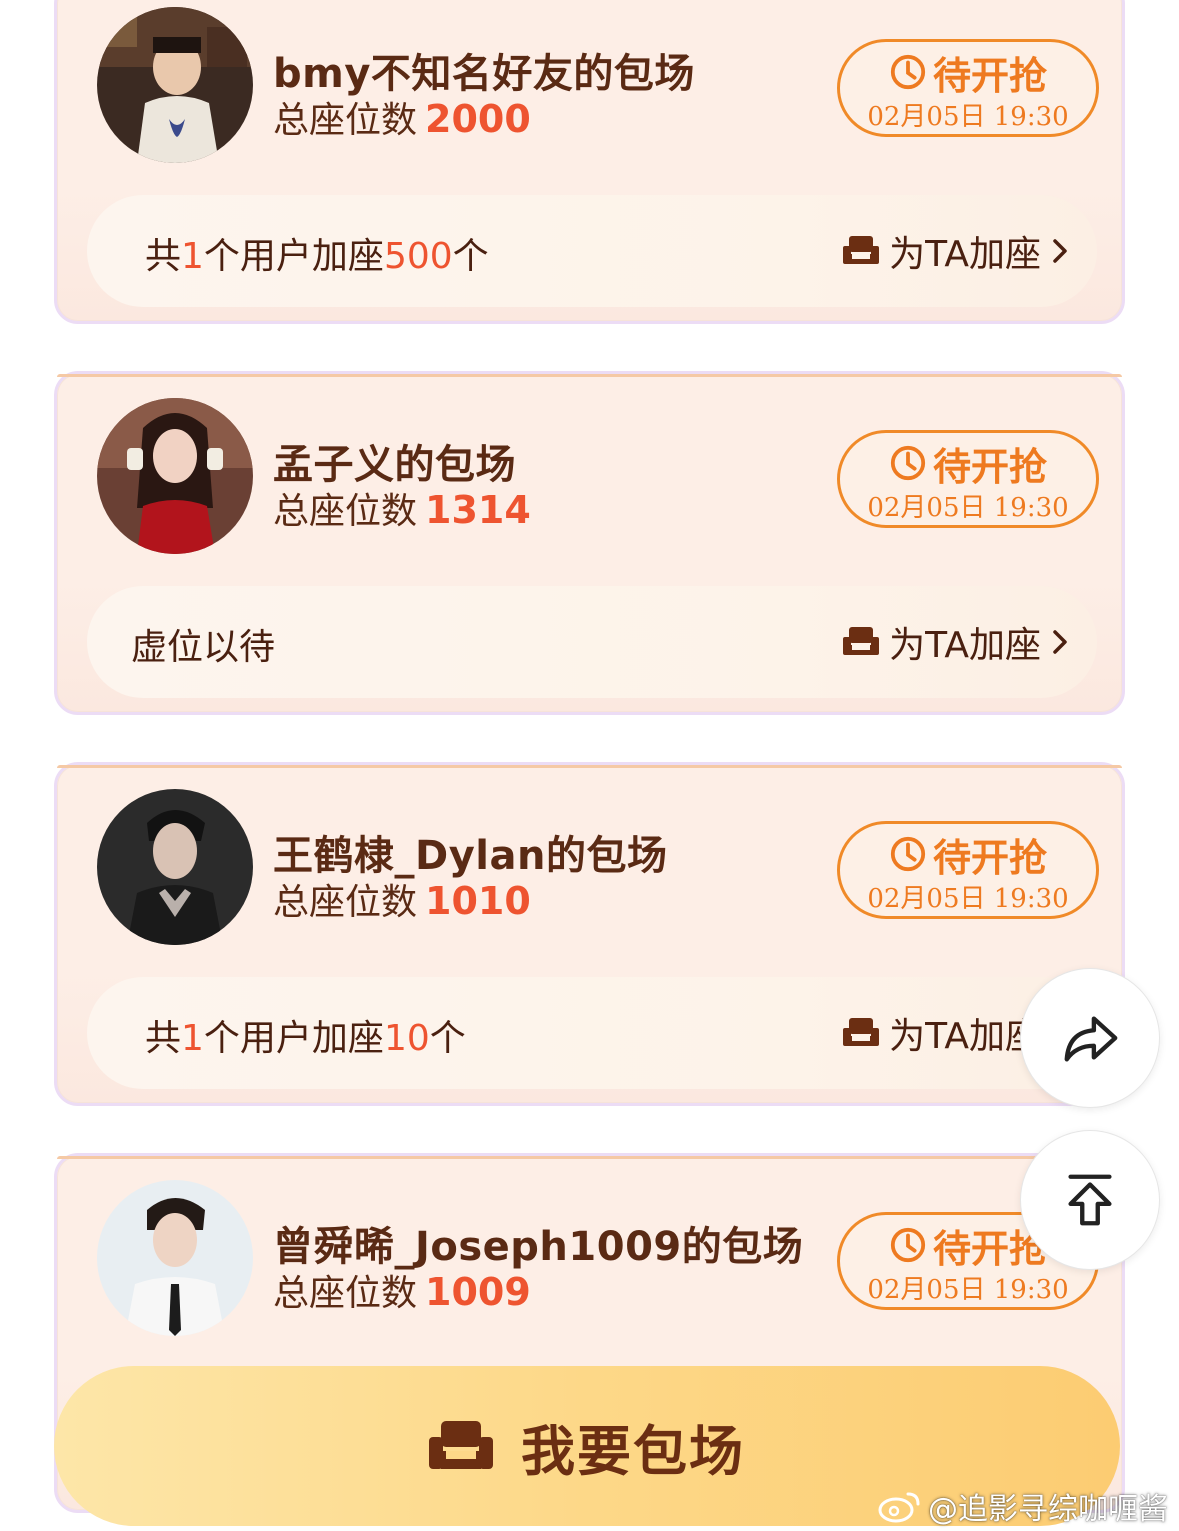 The height and width of the screenshot is (1531, 1179). What do you see at coordinates (478, 510) in the screenshot?
I see `total-seats-count: 1314` at bounding box center [478, 510].